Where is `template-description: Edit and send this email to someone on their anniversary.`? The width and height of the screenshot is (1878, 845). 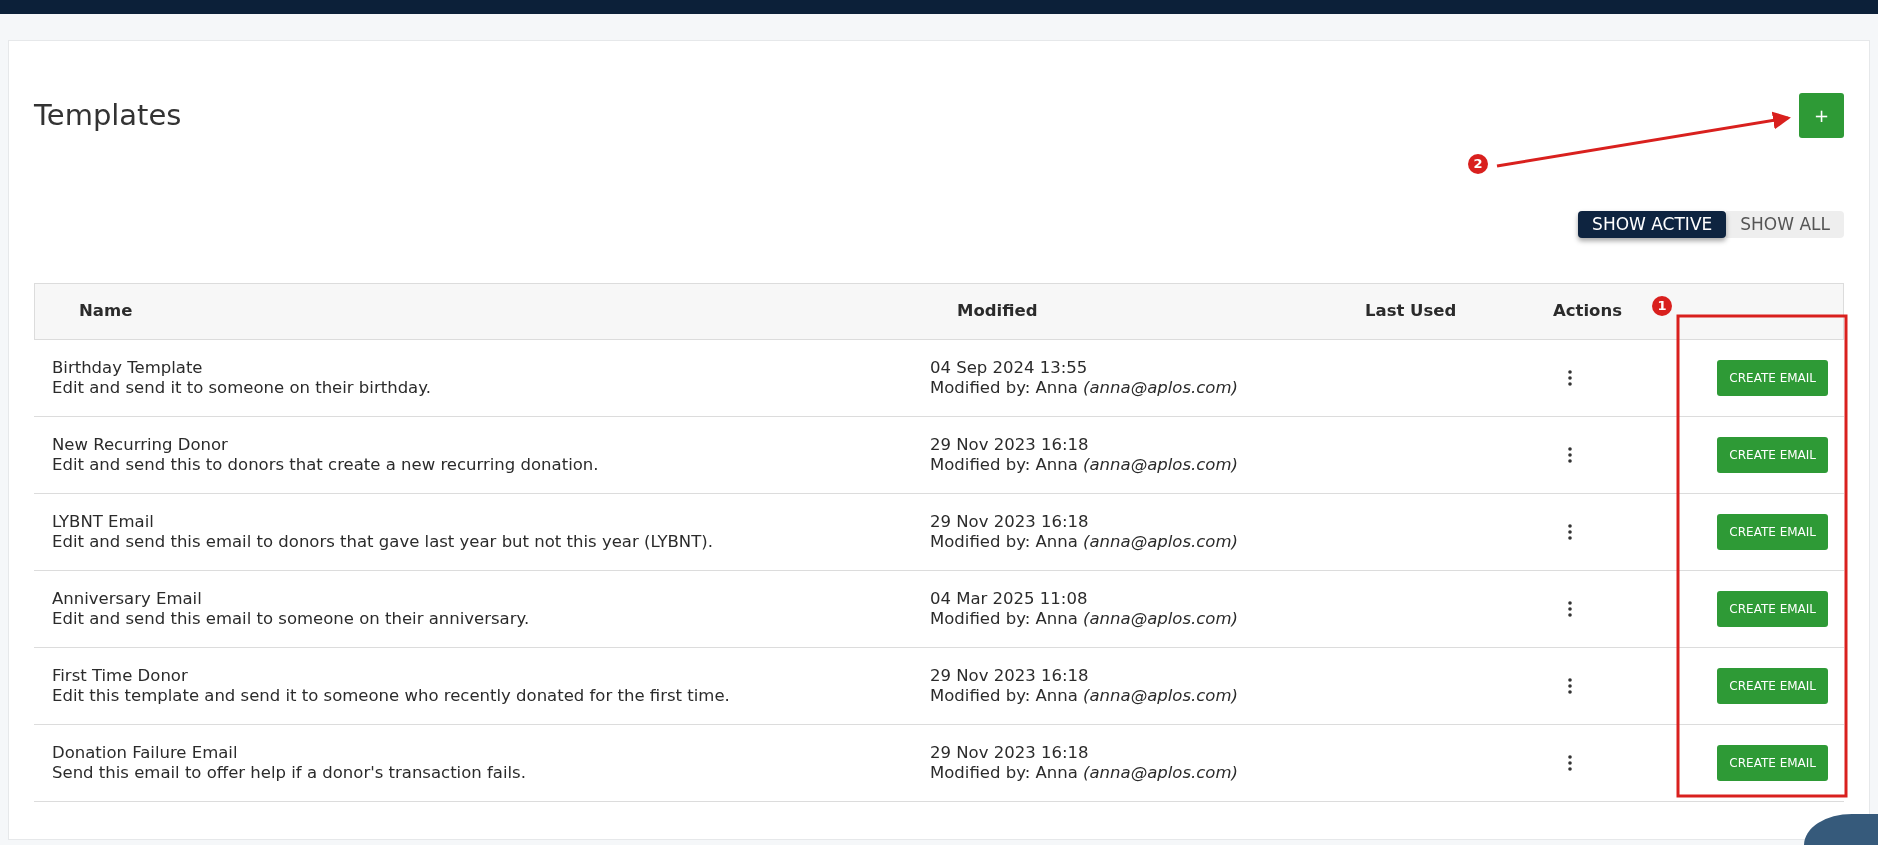 template-description: Edit and send this email to someone on their anniversary. is located at coordinates (291, 619).